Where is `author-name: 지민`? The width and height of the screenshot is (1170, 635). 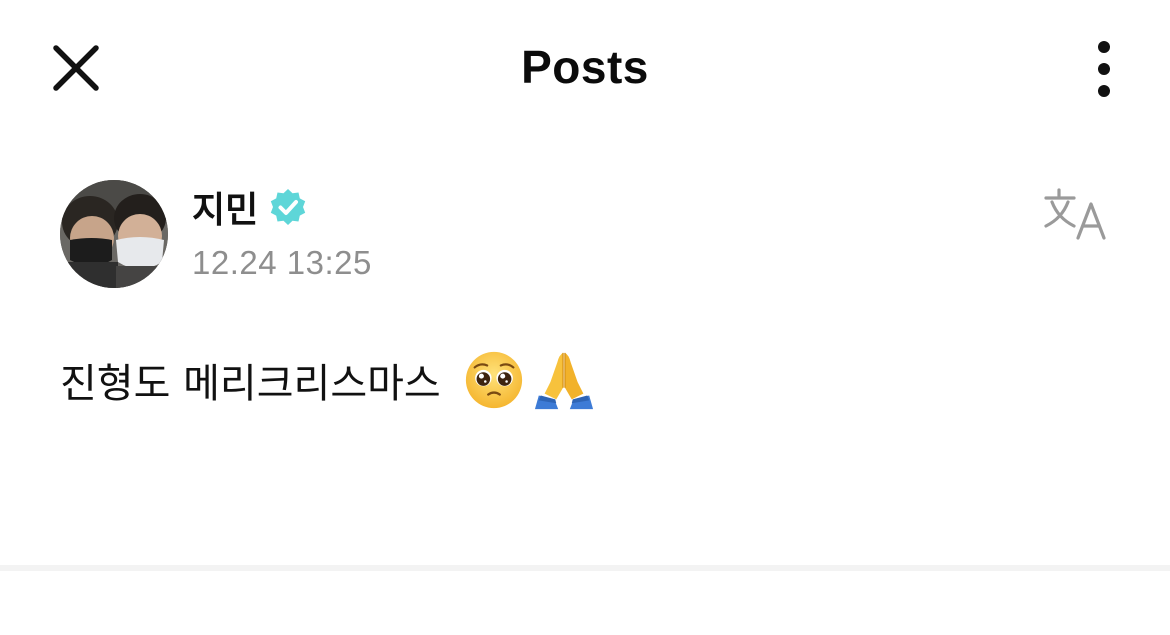 author-name: 지민 is located at coordinates (225, 207).